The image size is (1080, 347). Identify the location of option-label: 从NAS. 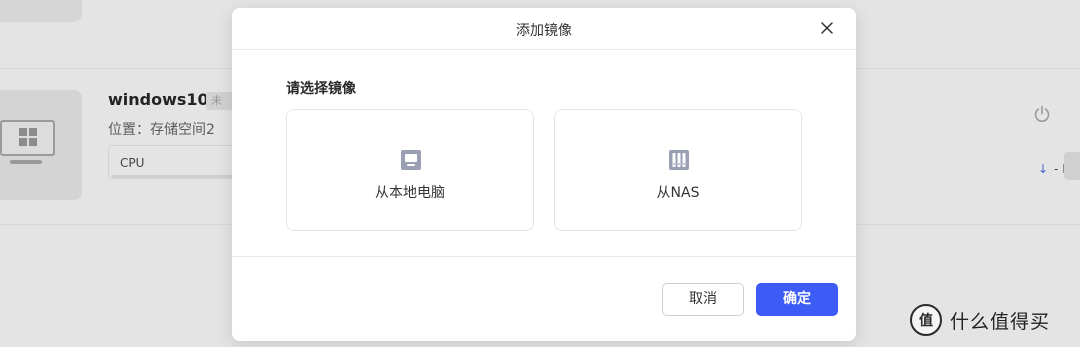
(678, 193).